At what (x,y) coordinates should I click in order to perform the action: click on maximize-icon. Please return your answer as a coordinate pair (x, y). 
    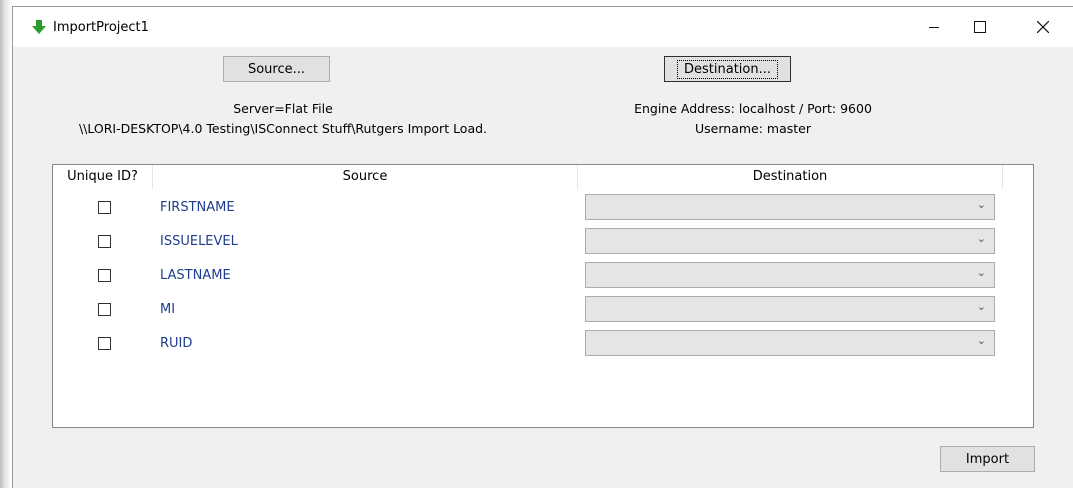
    Looking at the image, I should click on (980, 27).